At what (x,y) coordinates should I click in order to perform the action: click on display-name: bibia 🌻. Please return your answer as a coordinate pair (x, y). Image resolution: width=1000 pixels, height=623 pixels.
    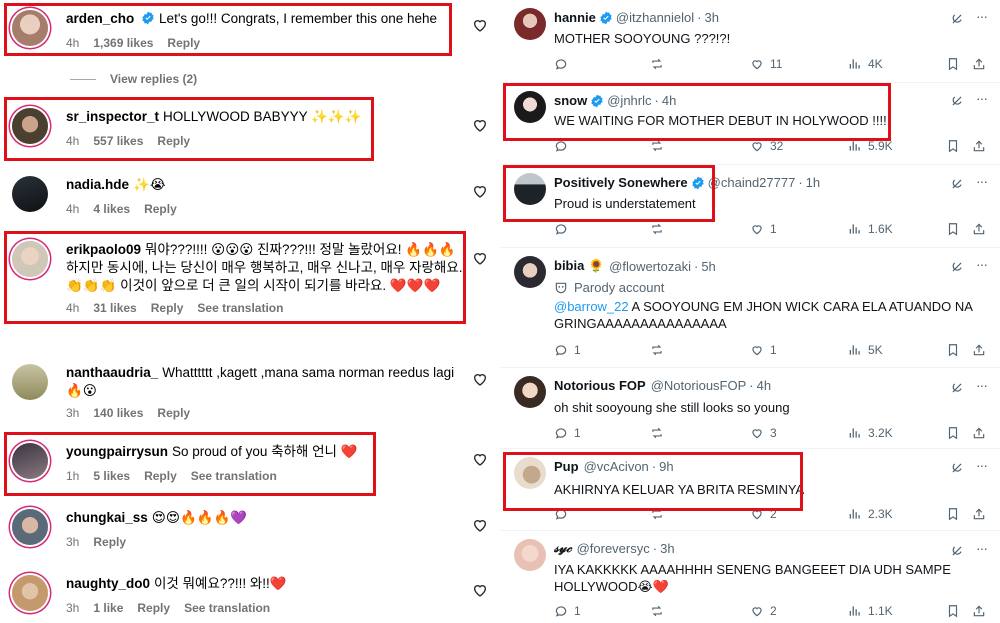
    Looking at the image, I should click on (579, 266).